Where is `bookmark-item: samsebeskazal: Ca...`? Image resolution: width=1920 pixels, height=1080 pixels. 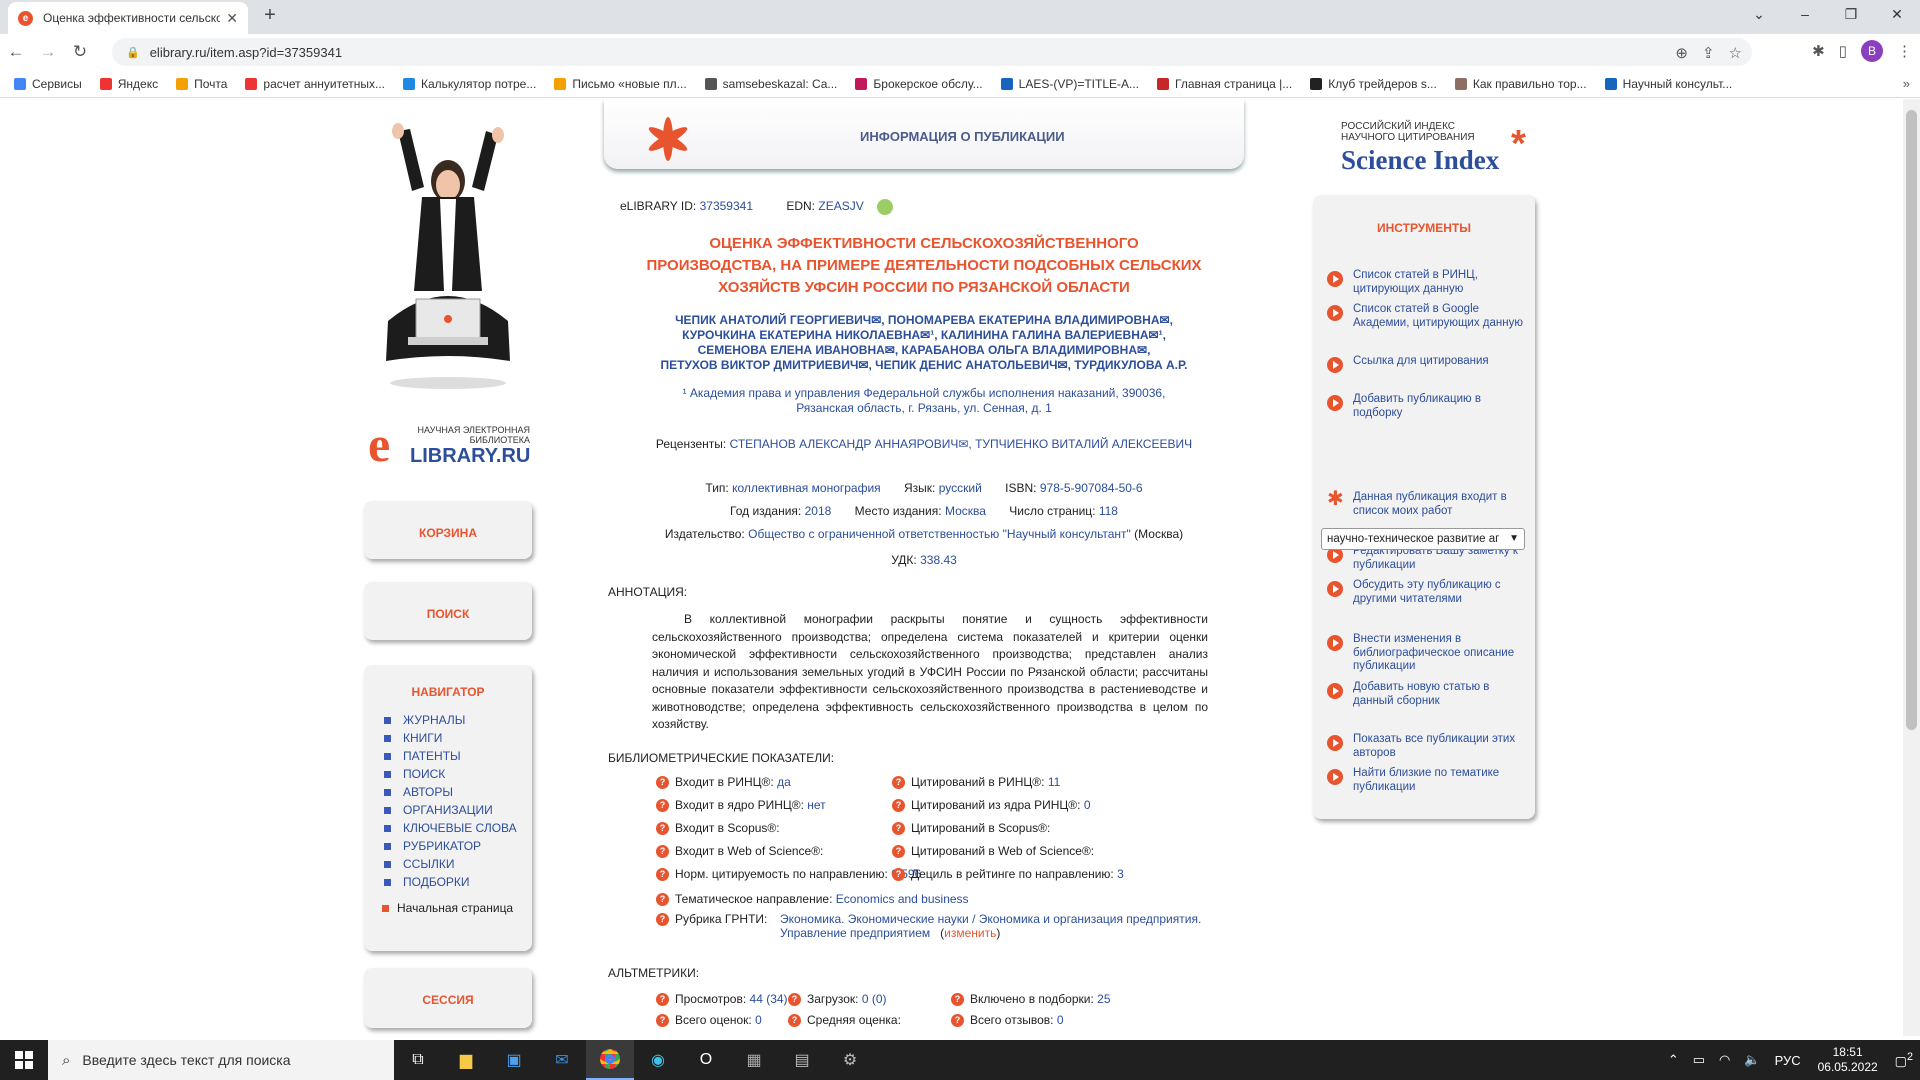 bookmark-item: samsebeskazal: Ca... is located at coordinates (771, 84).